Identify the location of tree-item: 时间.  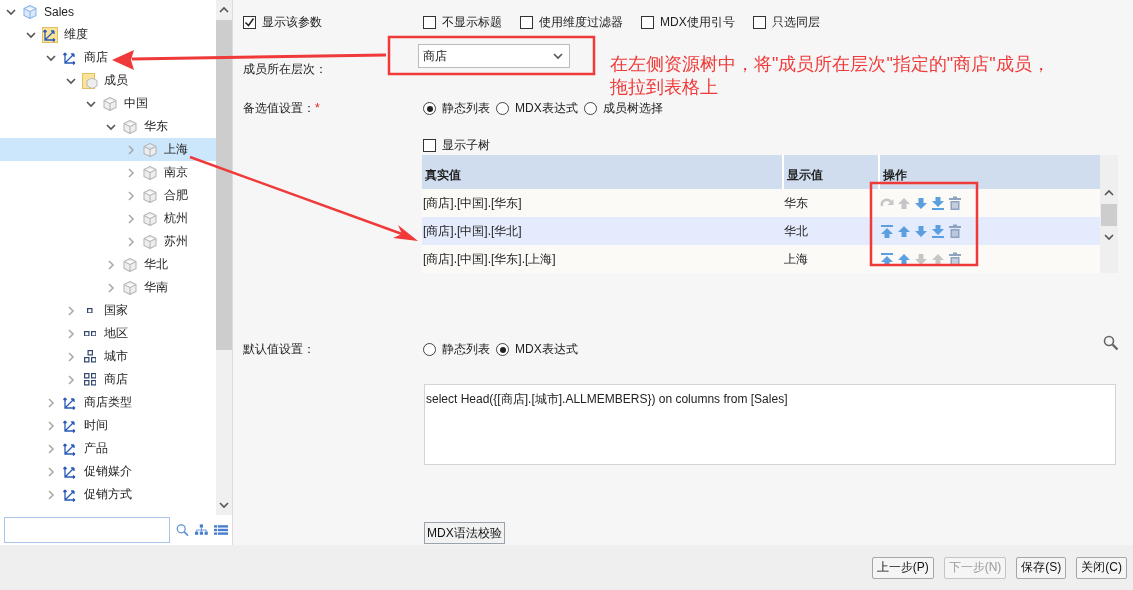
(108, 425).